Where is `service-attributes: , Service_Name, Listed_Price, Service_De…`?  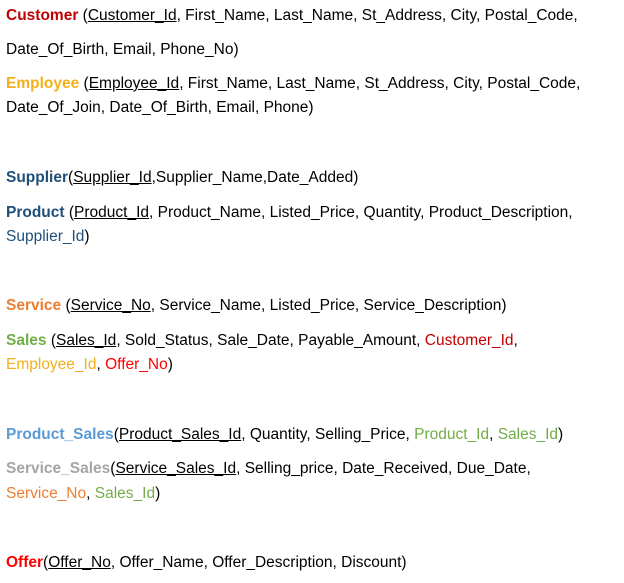
service-attributes: , Service_Name, Listed_Price, Service_De… is located at coordinates (328, 305).